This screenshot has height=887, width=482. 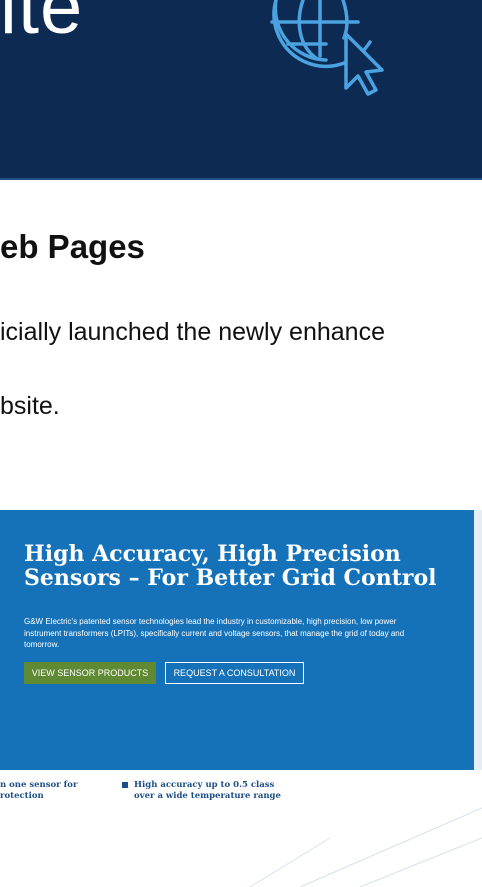 I want to click on hero-edge, so click(x=478, y=640).